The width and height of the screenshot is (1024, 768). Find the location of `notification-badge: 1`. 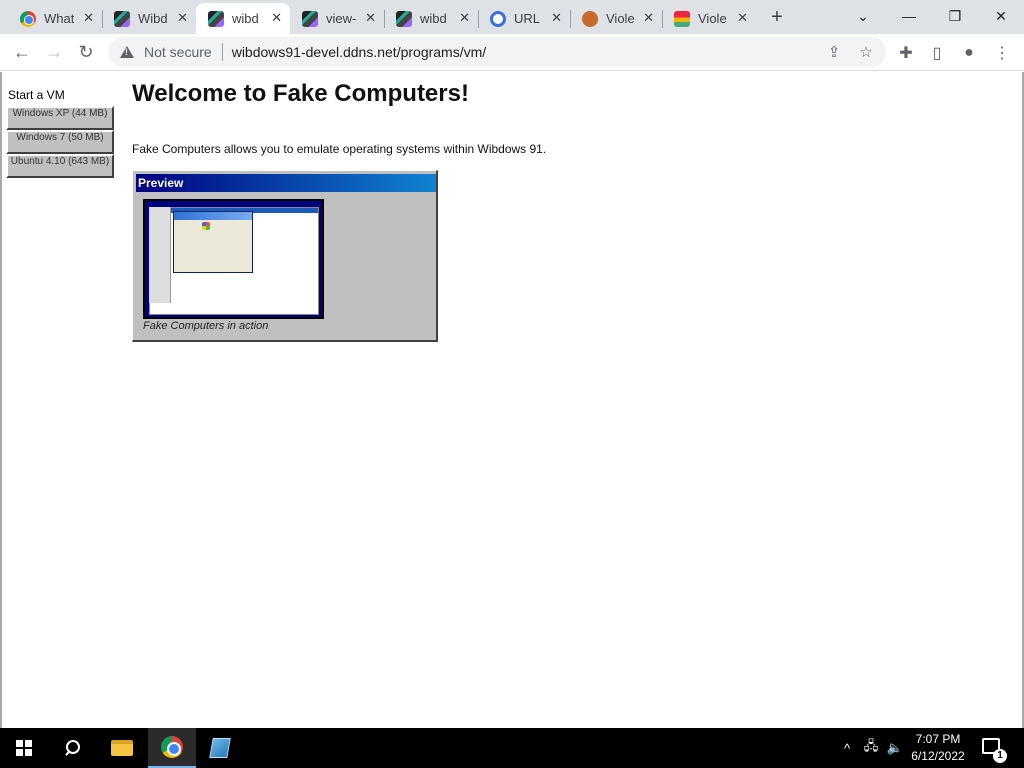

notification-badge: 1 is located at coordinates (1000, 756).